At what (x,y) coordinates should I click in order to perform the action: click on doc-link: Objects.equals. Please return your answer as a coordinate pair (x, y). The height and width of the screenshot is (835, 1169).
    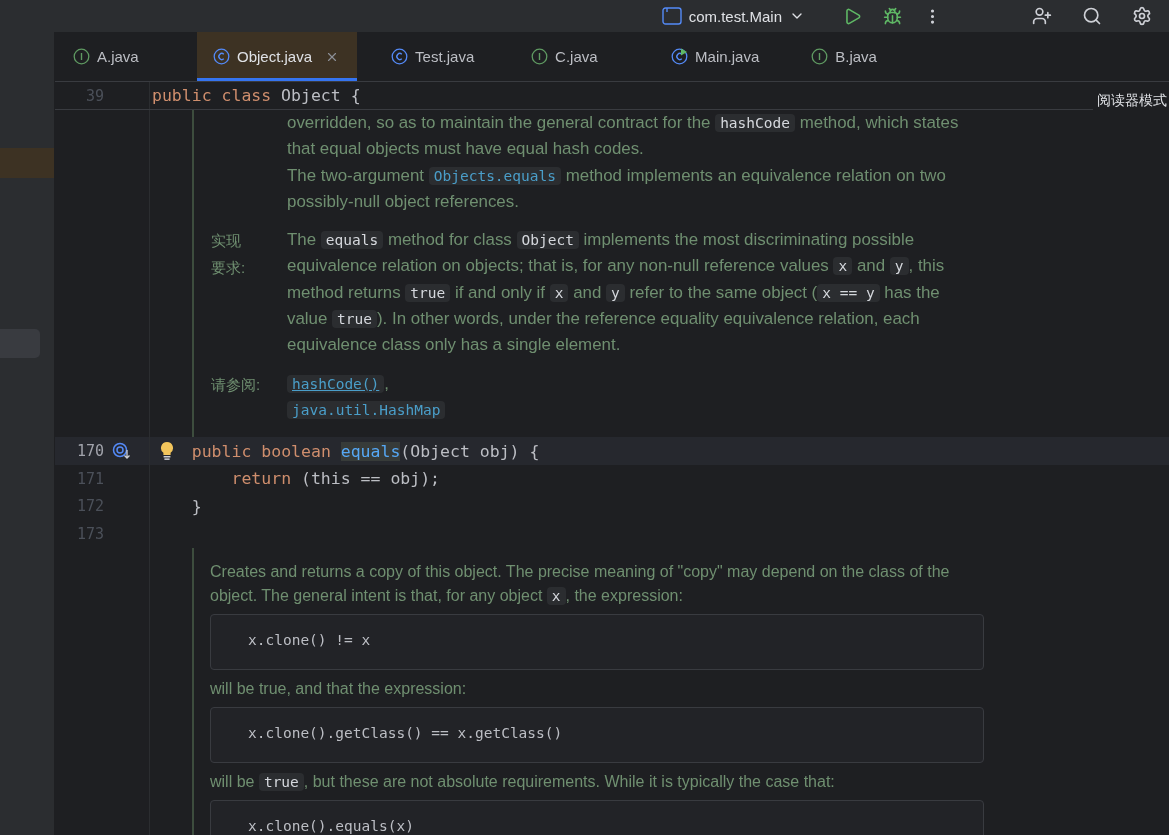
    Looking at the image, I should click on (494, 175).